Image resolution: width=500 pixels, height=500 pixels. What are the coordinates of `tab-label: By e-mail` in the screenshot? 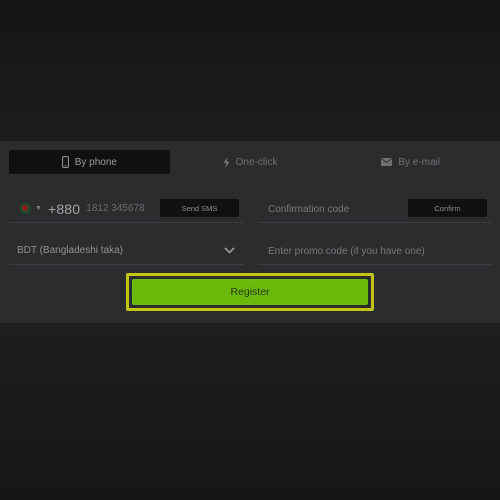 It's located at (419, 162).